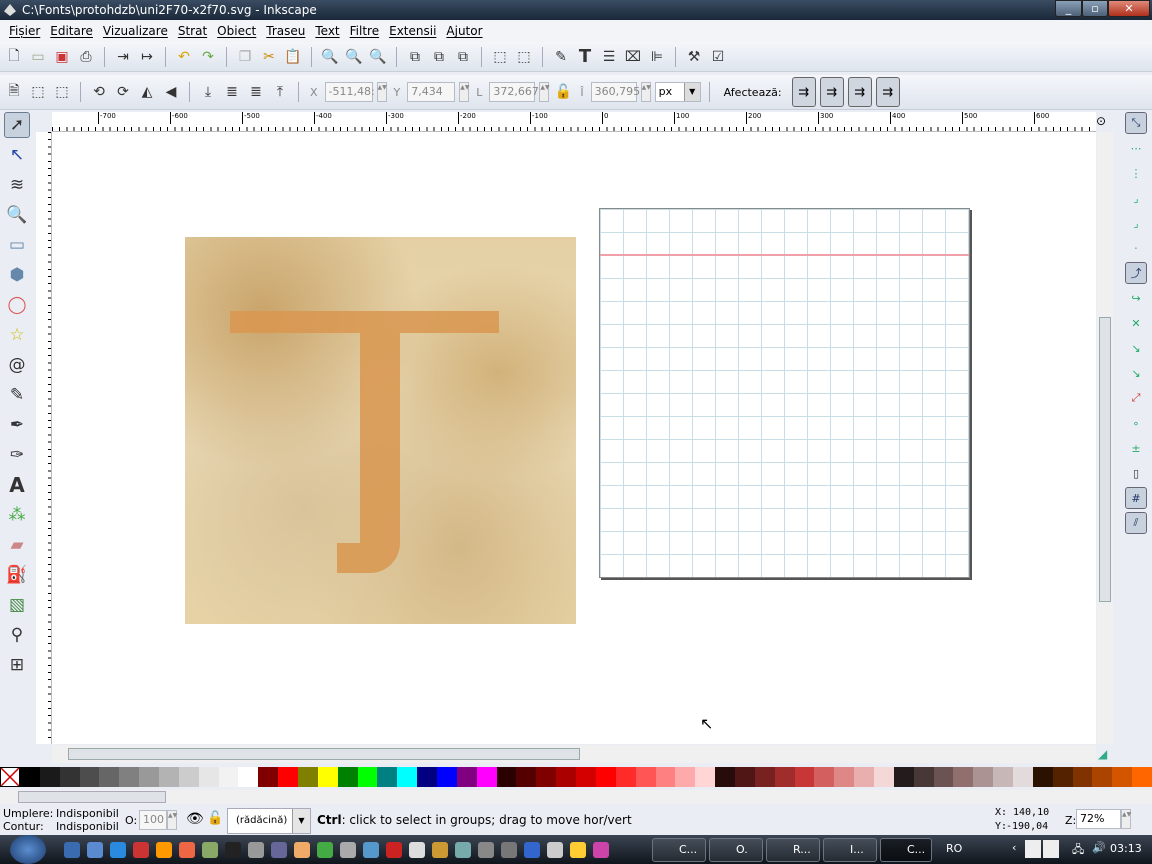 The height and width of the screenshot is (864, 1152). I want to click on toggle-lock-icon: 🔓, so click(215, 818).